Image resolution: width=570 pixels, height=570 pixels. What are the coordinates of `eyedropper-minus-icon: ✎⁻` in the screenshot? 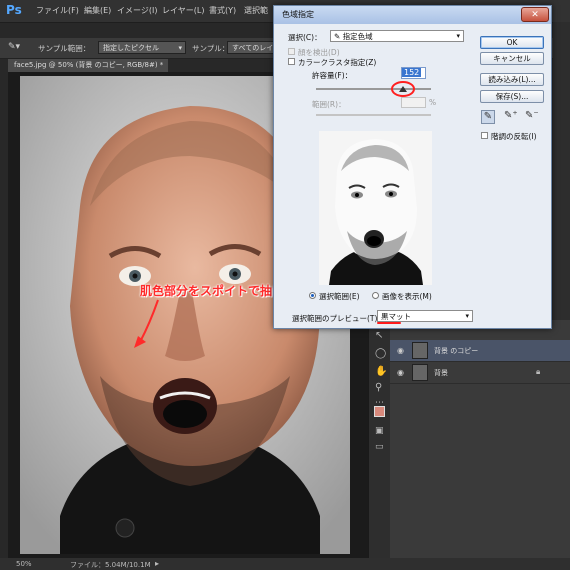 It's located at (532, 116).